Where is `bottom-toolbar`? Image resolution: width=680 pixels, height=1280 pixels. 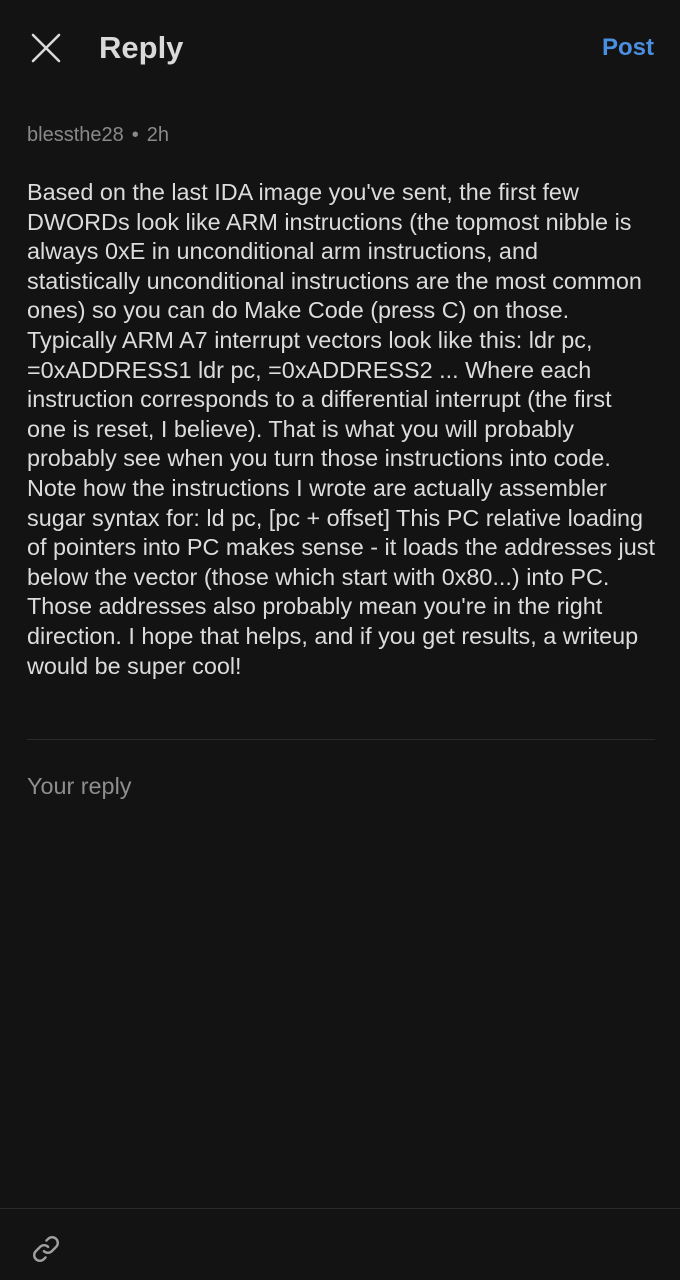
bottom-toolbar is located at coordinates (340, 1244).